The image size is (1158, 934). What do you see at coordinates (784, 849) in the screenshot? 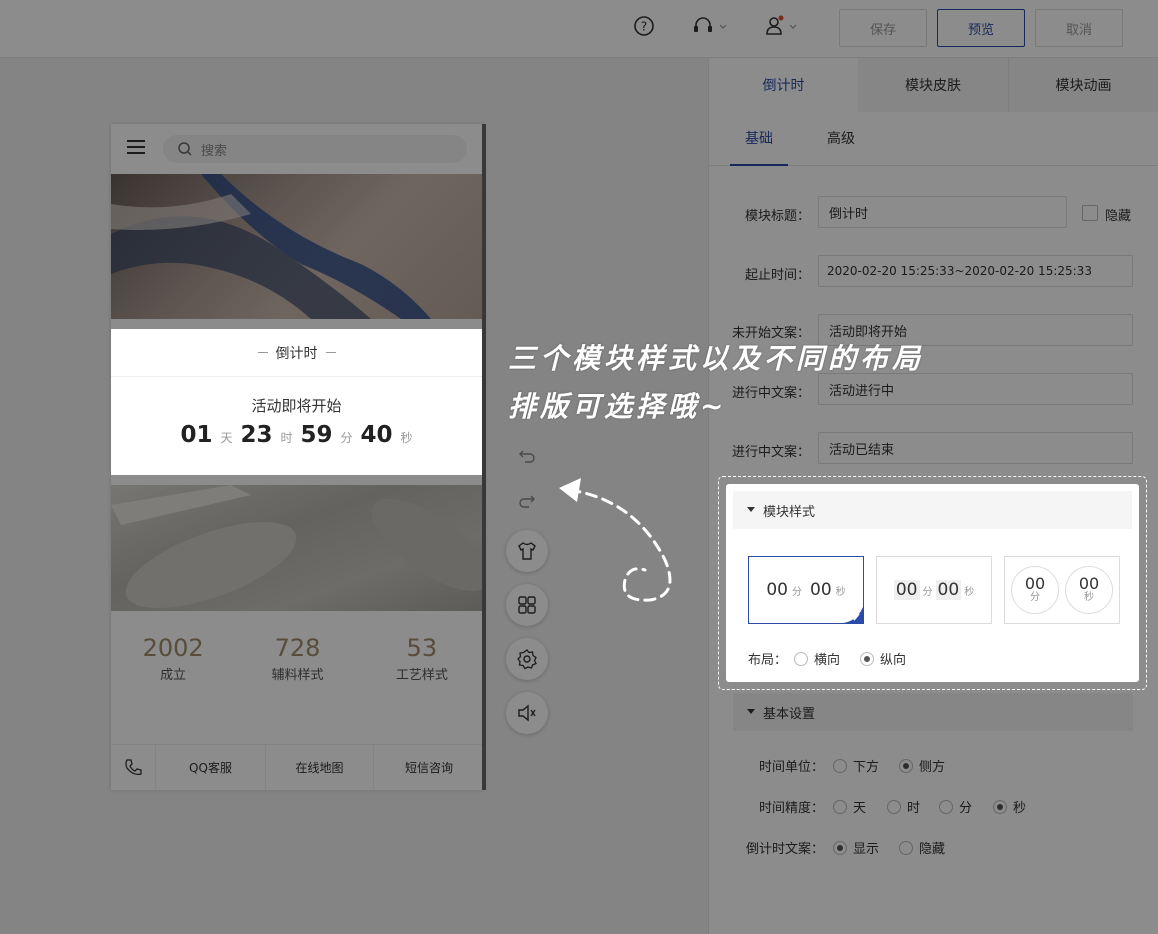
I see `countdown-text-label: 倒计时文案：` at bounding box center [784, 849].